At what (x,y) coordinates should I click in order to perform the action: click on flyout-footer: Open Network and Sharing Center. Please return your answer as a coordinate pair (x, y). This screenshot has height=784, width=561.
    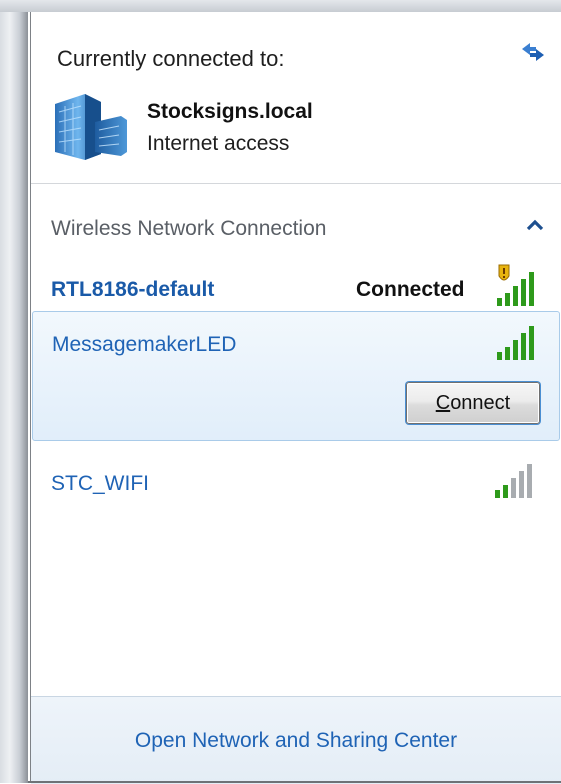
    Looking at the image, I should click on (296, 740).